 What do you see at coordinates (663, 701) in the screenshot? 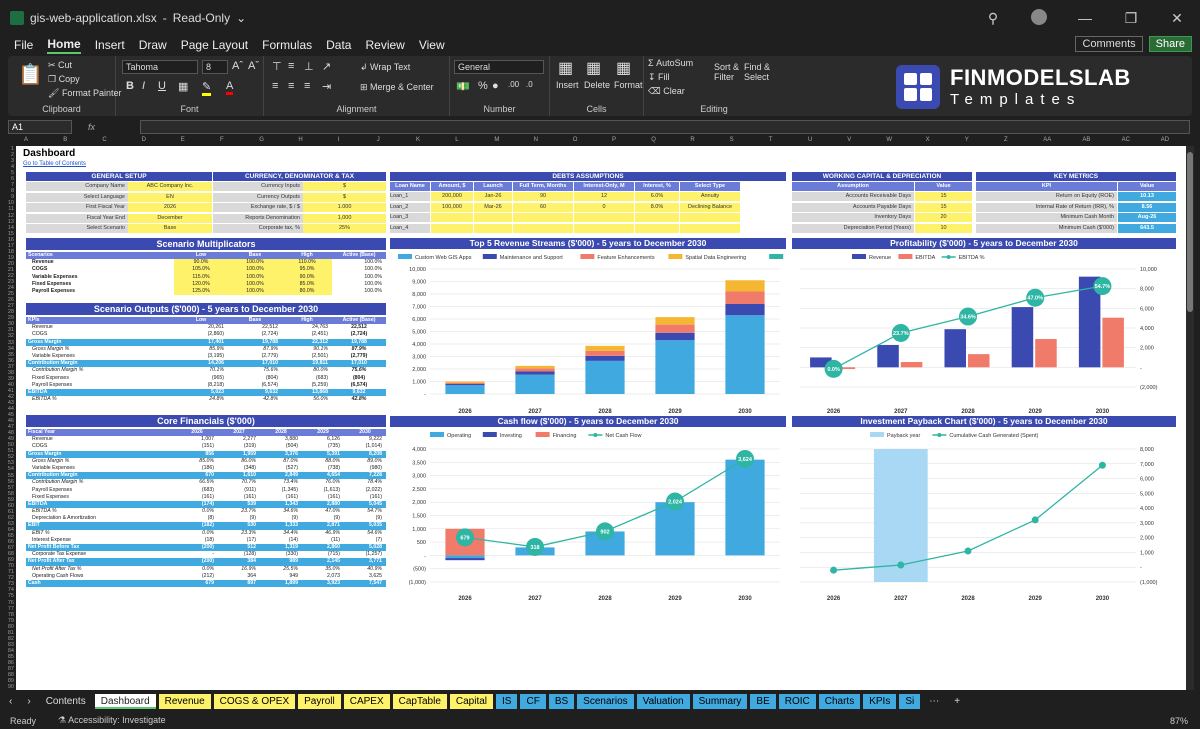
I see `tab-valuation: Valuation` at bounding box center [663, 701].